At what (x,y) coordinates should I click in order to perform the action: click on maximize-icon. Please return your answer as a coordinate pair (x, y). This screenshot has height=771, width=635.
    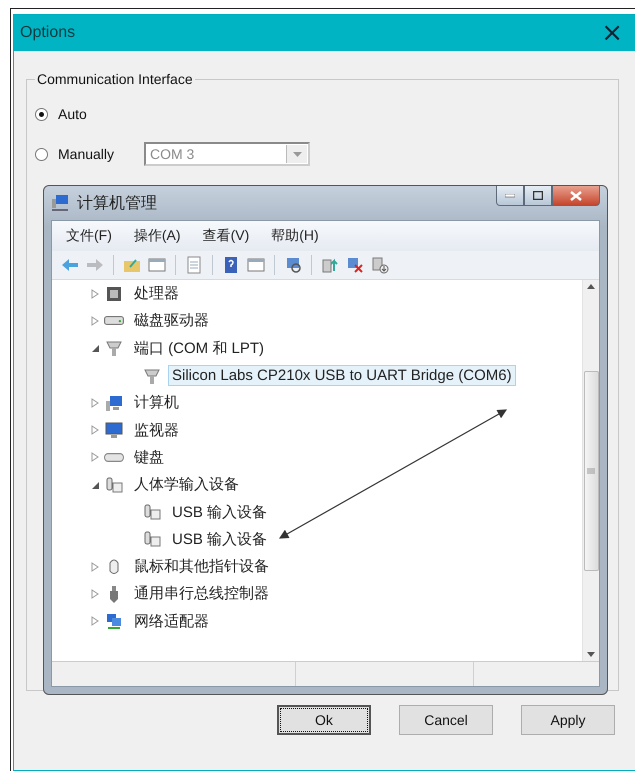
    Looking at the image, I should click on (538, 195).